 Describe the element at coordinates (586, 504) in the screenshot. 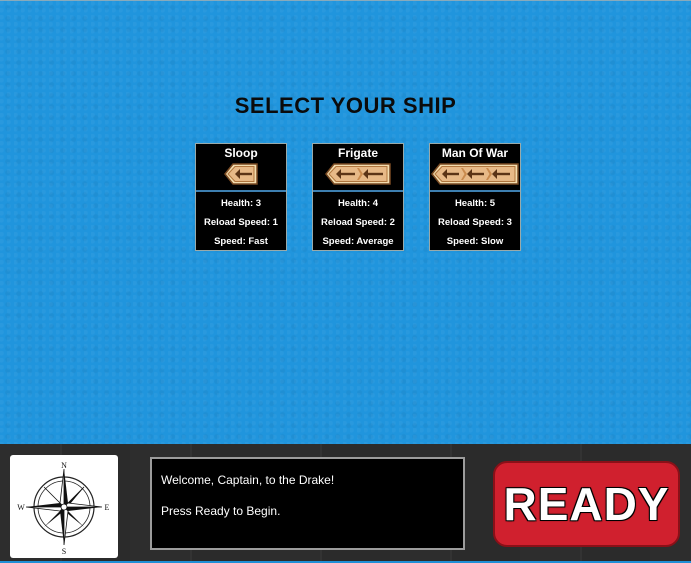

I see `ready-button: READY` at that location.